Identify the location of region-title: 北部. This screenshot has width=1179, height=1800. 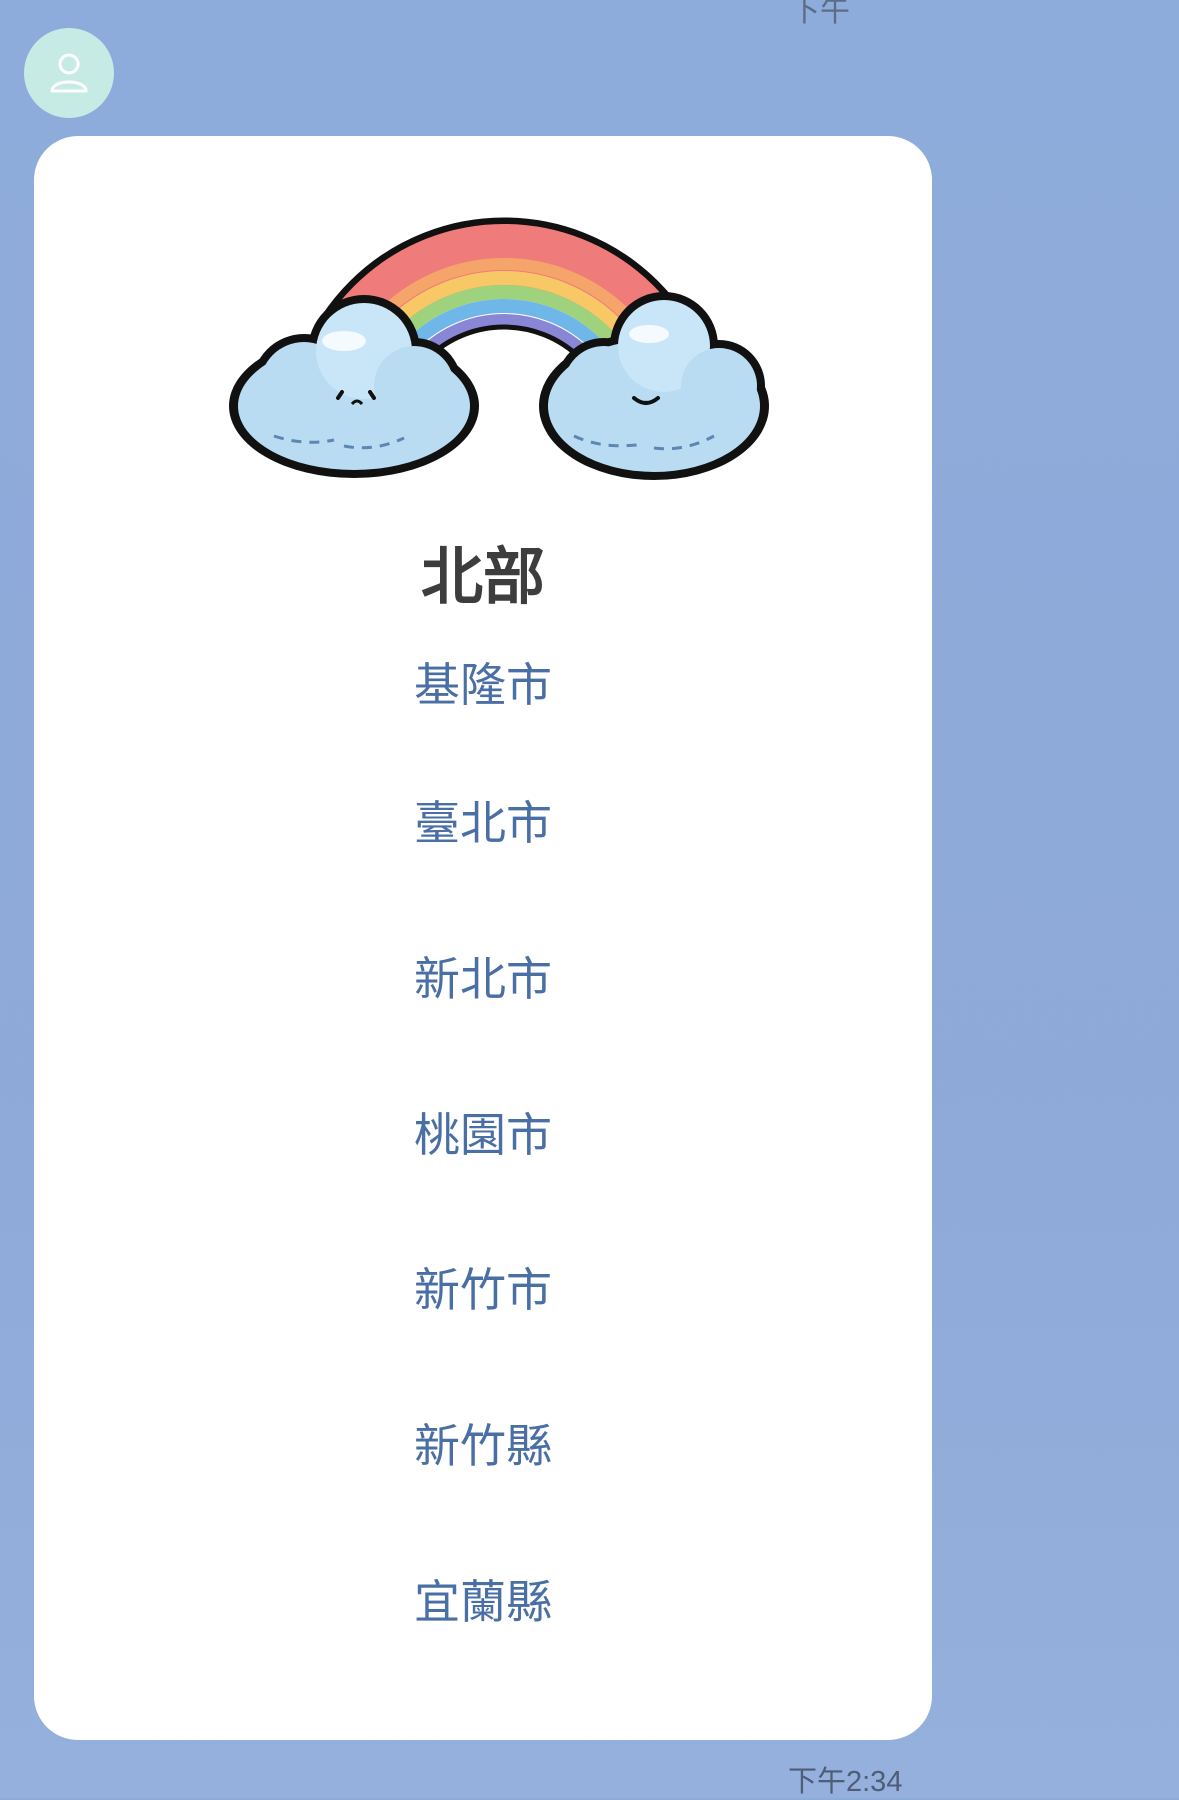
(482, 576).